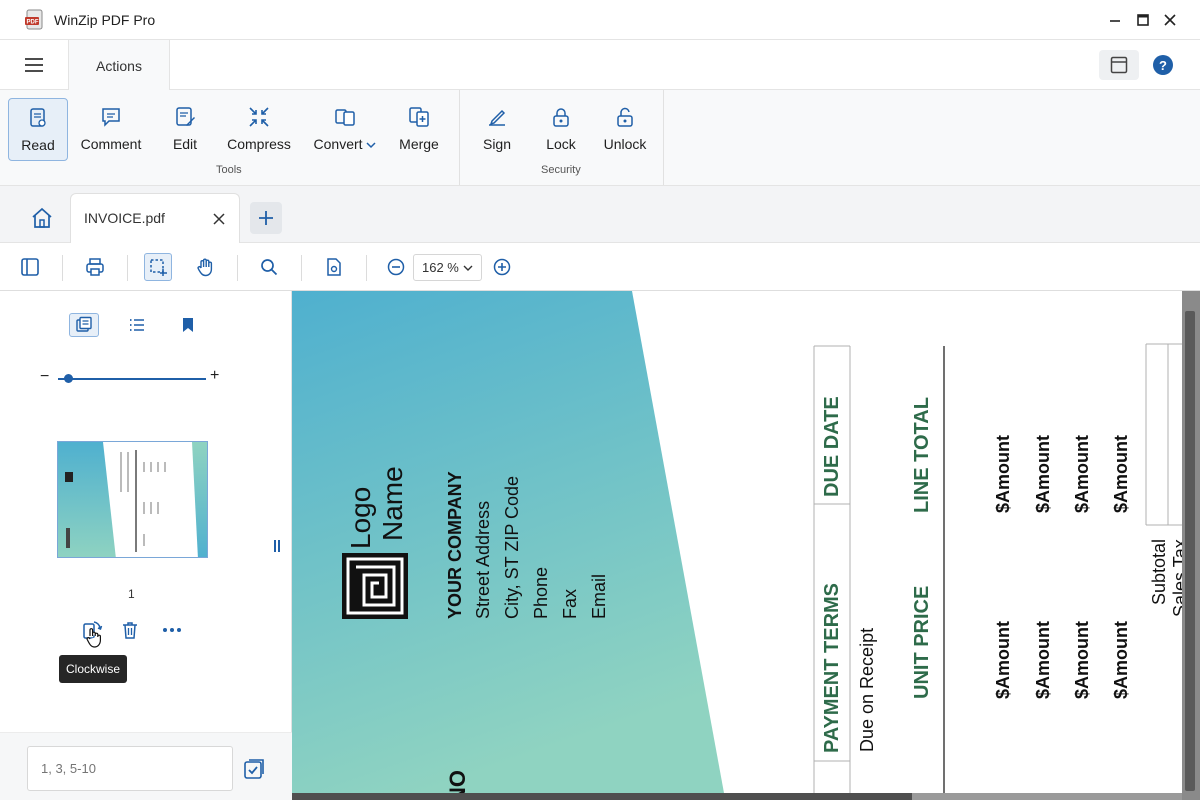 The height and width of the screenshot is (800, 1200). Describe the element at coordinates (44, 377) in the screenshot. I see `thumbnail-size-decrease: −` at that location.